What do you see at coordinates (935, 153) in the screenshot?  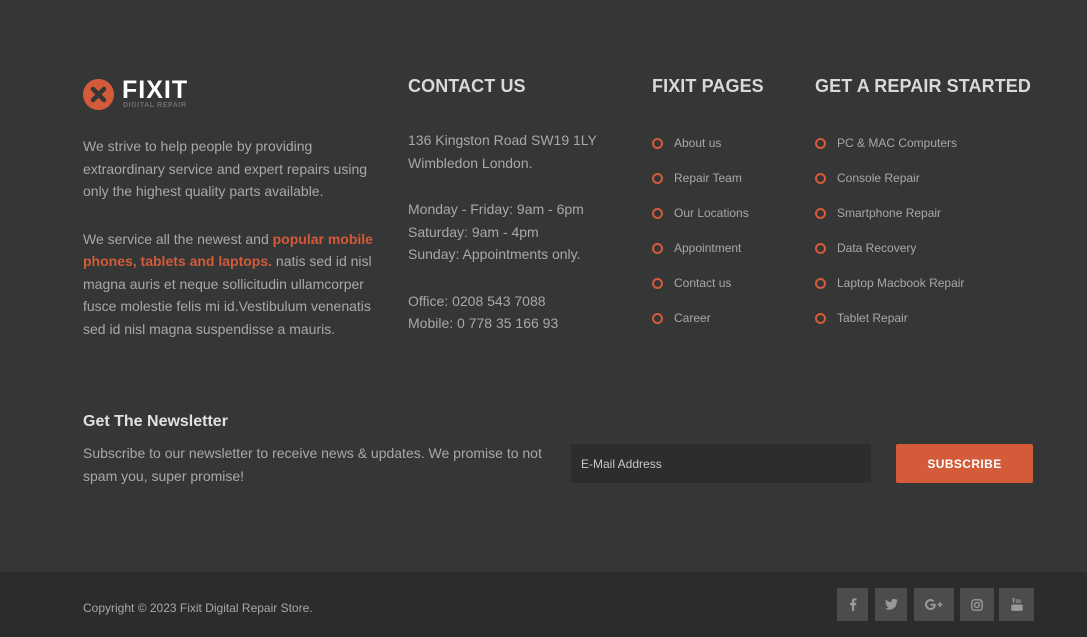 I see `repair-link-pc-mac: PC & MAC Computers` at bounding box center [935, 153].